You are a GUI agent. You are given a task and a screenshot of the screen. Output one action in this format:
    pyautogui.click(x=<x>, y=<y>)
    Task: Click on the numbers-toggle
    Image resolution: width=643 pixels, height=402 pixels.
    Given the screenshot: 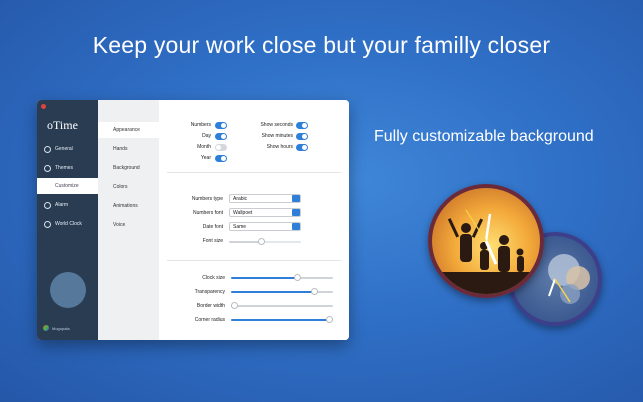 What is the action you would take?
    pyautogui.click(x=221, y=125)
    